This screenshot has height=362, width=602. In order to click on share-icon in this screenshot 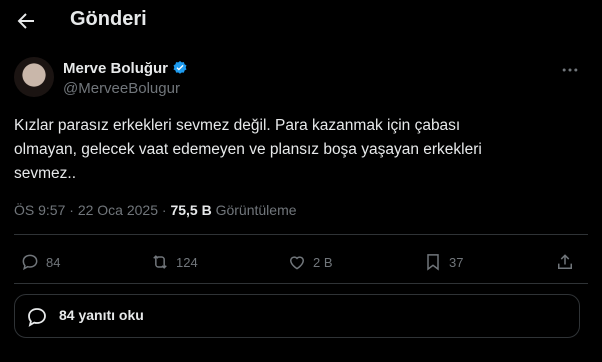, I will do `click(565, 261)`.